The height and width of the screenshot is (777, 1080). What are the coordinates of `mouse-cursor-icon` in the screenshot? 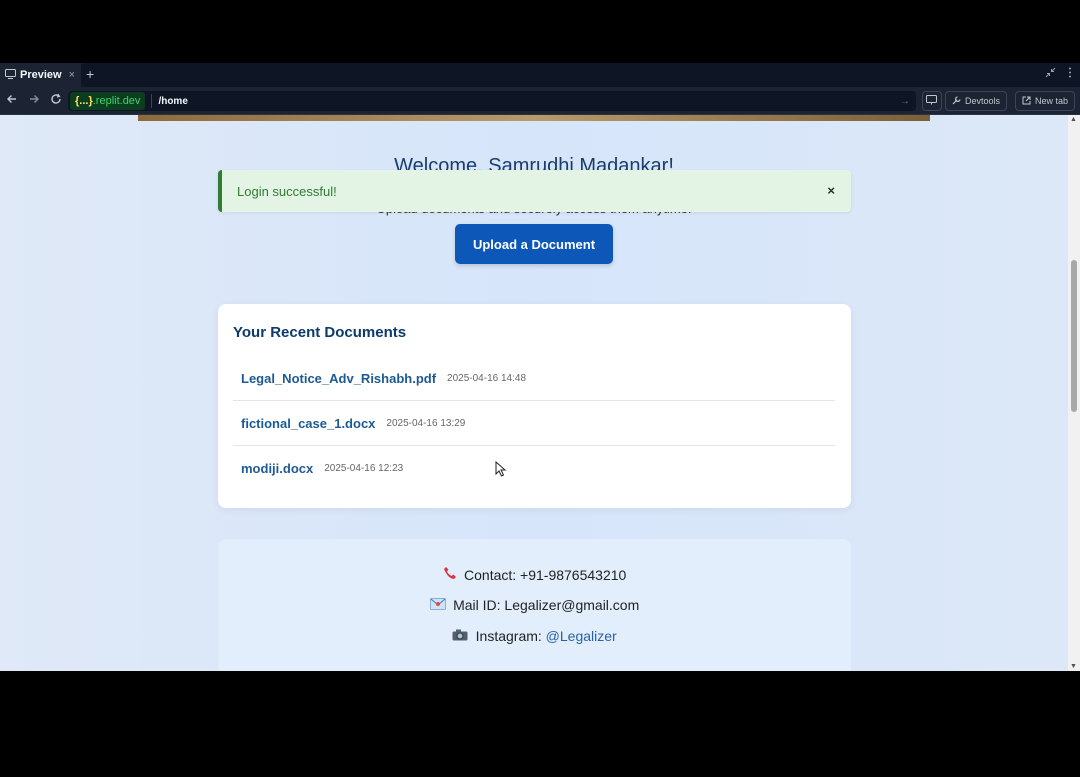 It's located at (501, 471).